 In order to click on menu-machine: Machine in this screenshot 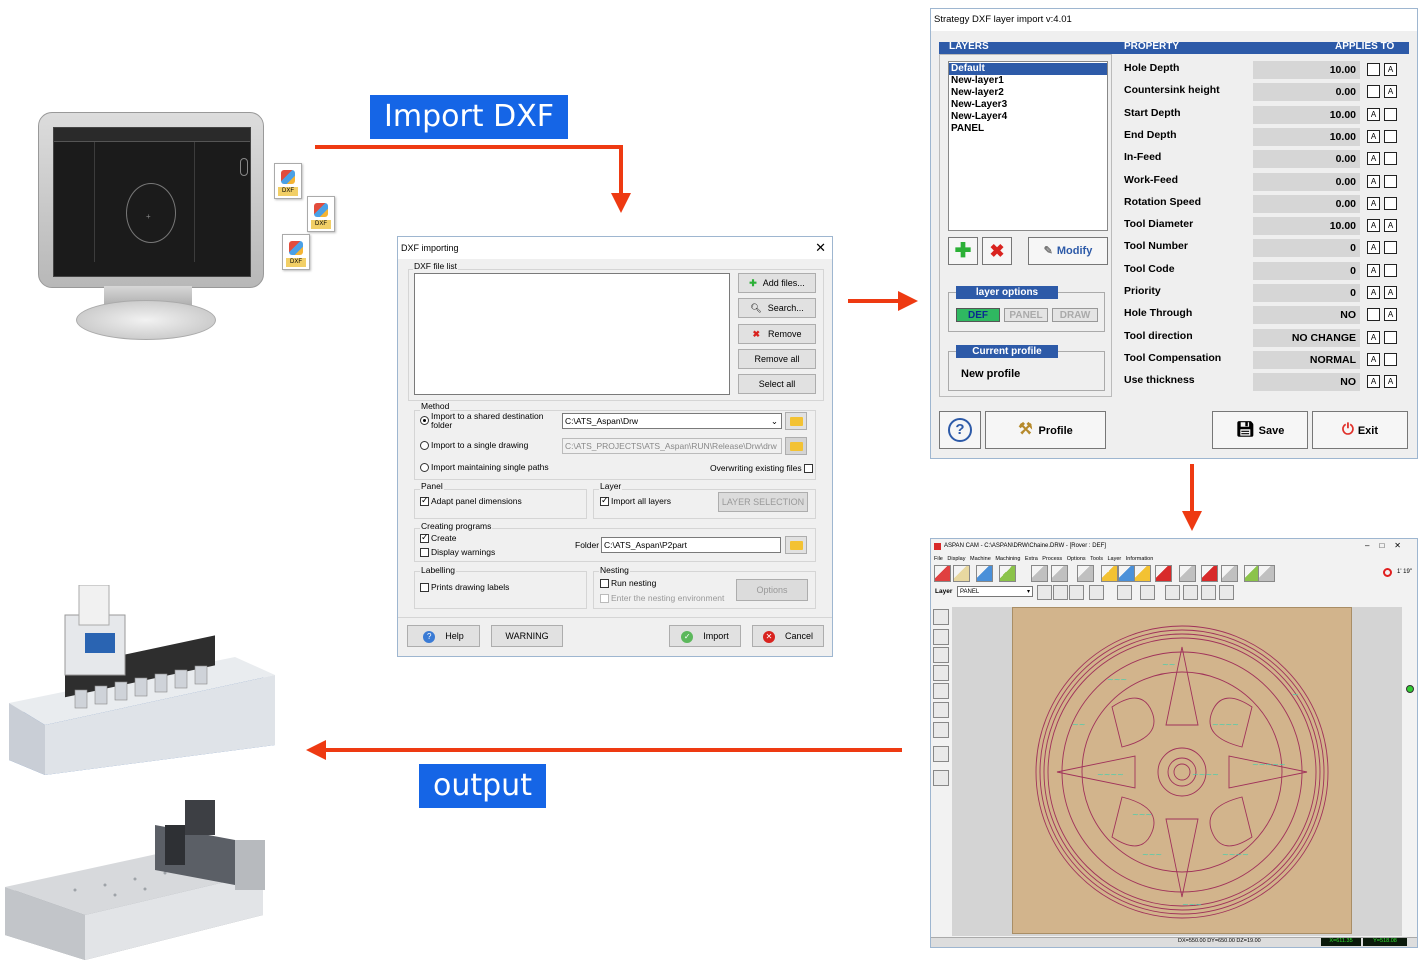, I will do `click(980, 559)`.